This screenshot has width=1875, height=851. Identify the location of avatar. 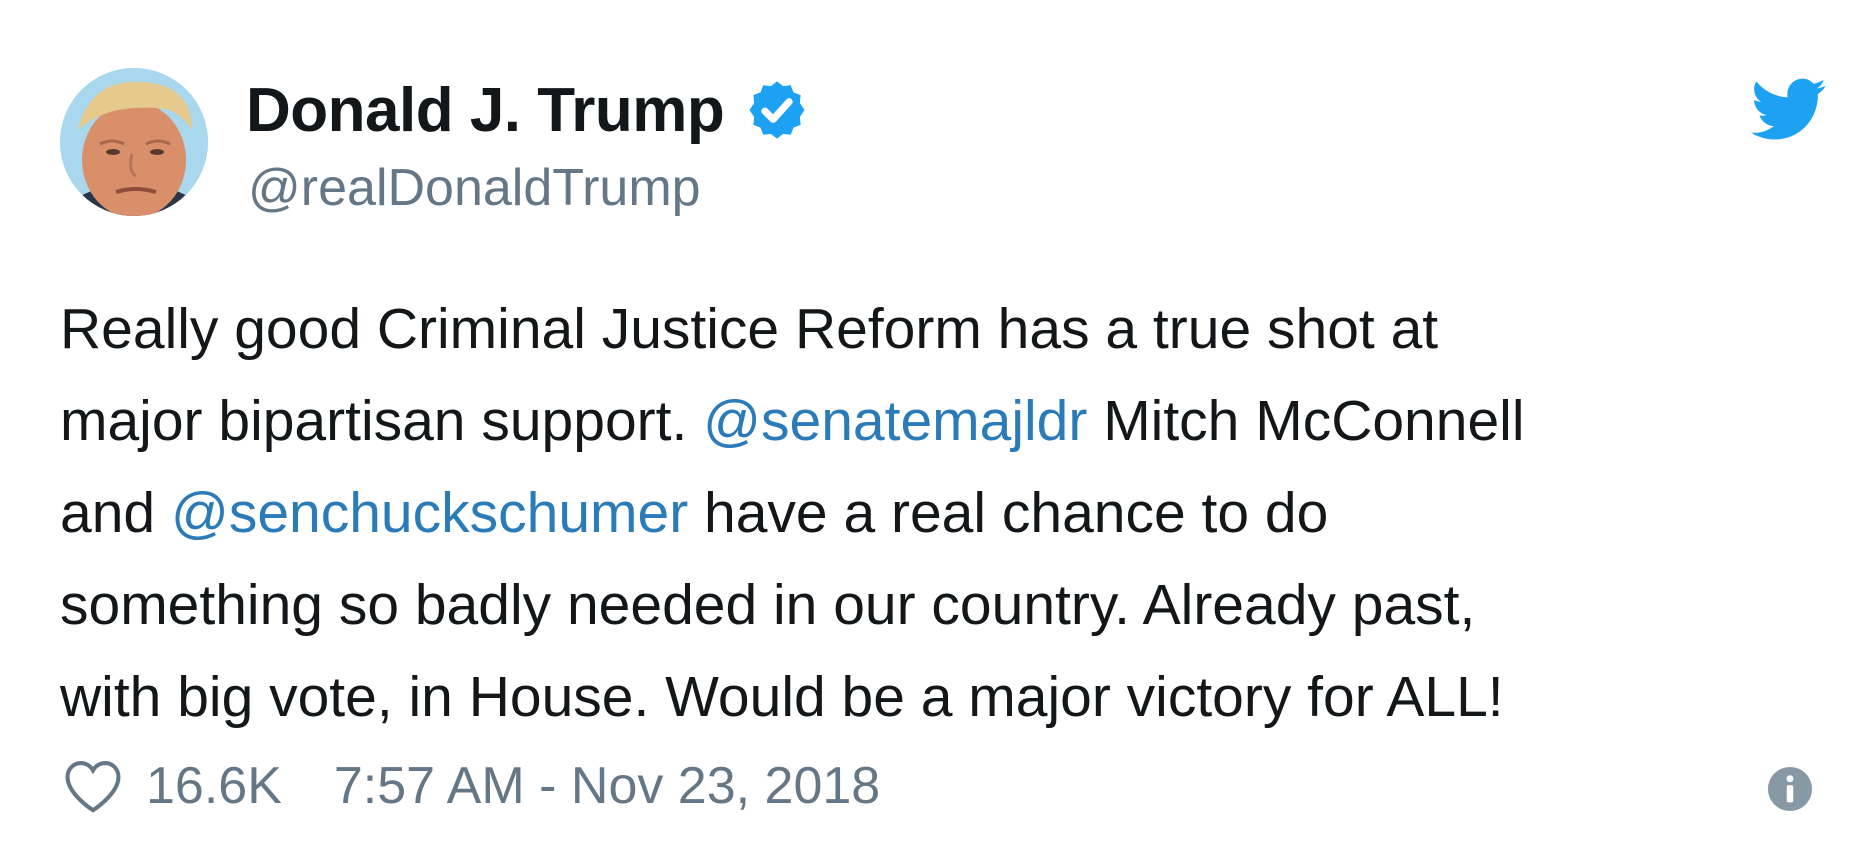
(134, 142).